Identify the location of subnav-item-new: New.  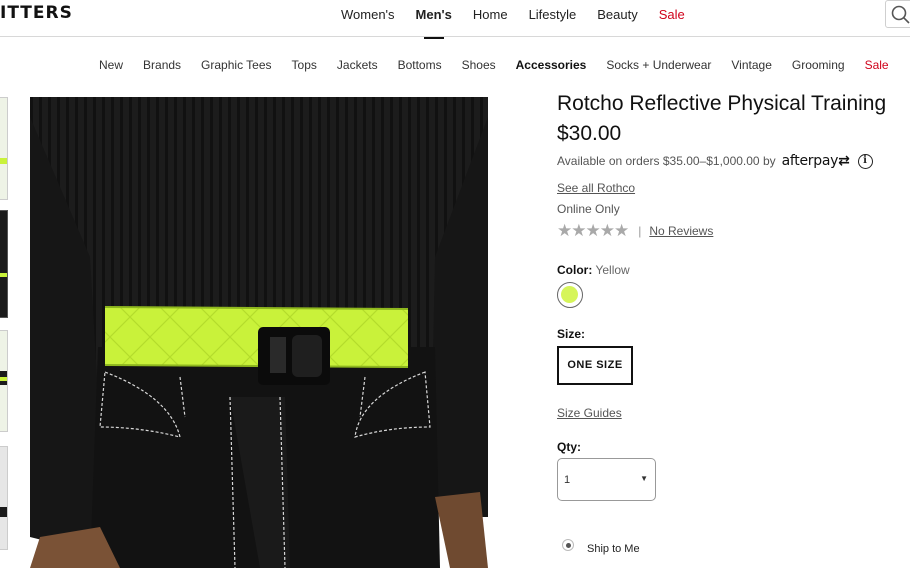
(111, 65).